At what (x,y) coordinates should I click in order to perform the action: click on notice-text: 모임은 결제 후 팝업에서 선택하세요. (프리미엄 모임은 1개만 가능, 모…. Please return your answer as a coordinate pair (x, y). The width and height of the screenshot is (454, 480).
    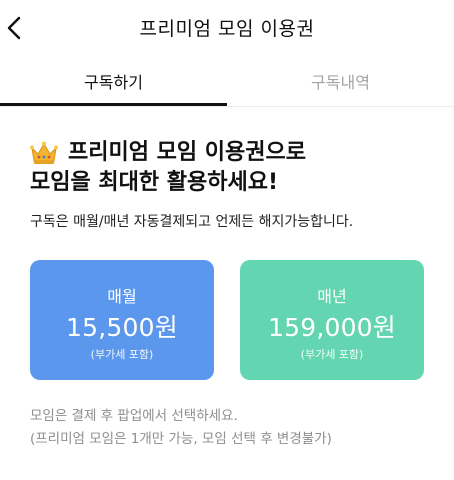
    Looking at the image, I should click on (181, 428).